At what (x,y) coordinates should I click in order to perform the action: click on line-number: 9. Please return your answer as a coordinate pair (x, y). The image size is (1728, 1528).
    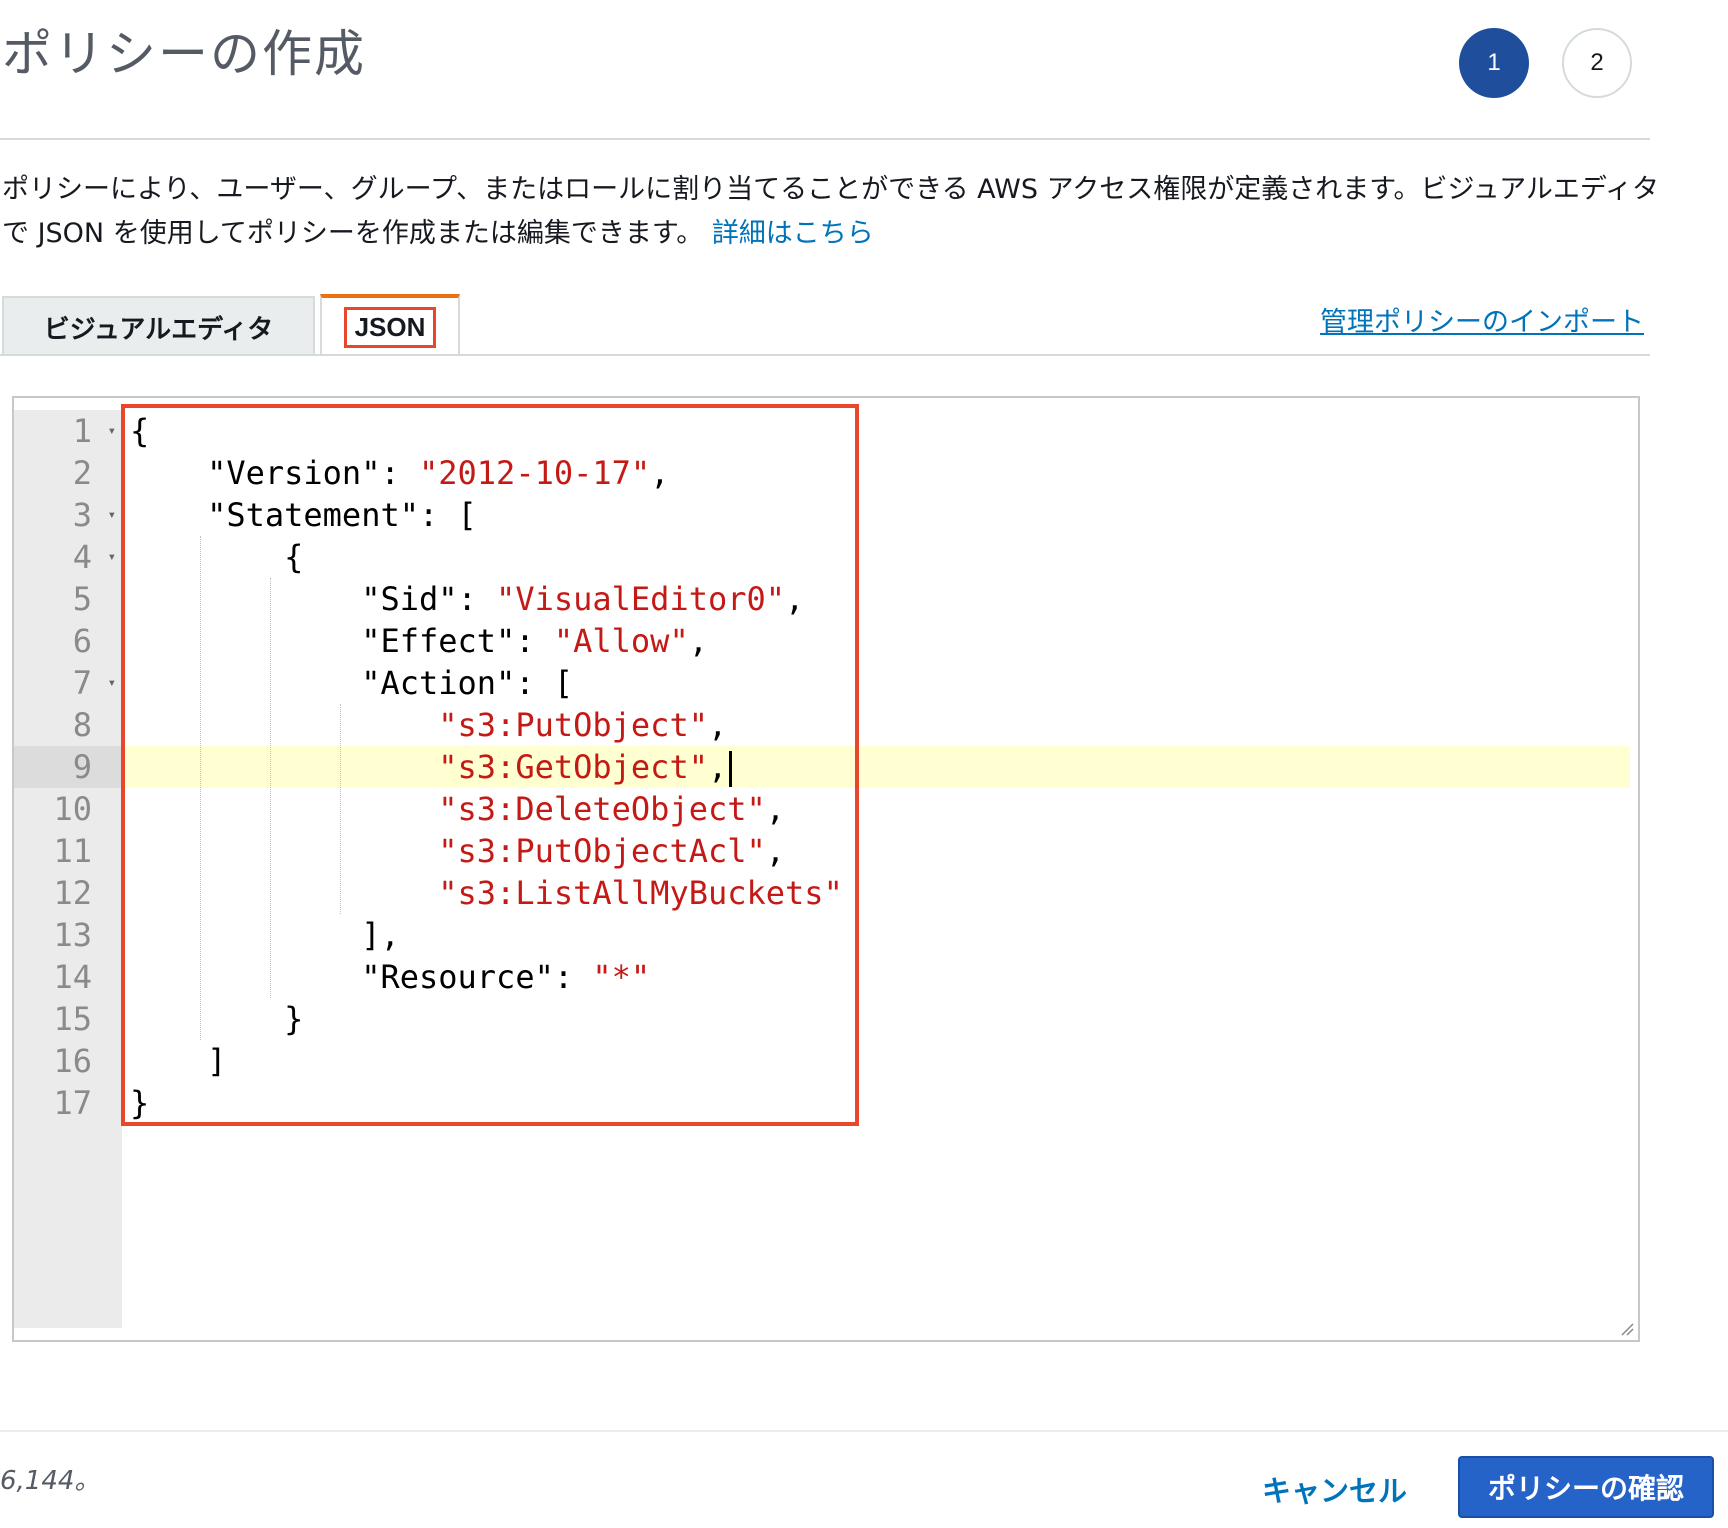
    Looking at the image, I should click on (68, 767).